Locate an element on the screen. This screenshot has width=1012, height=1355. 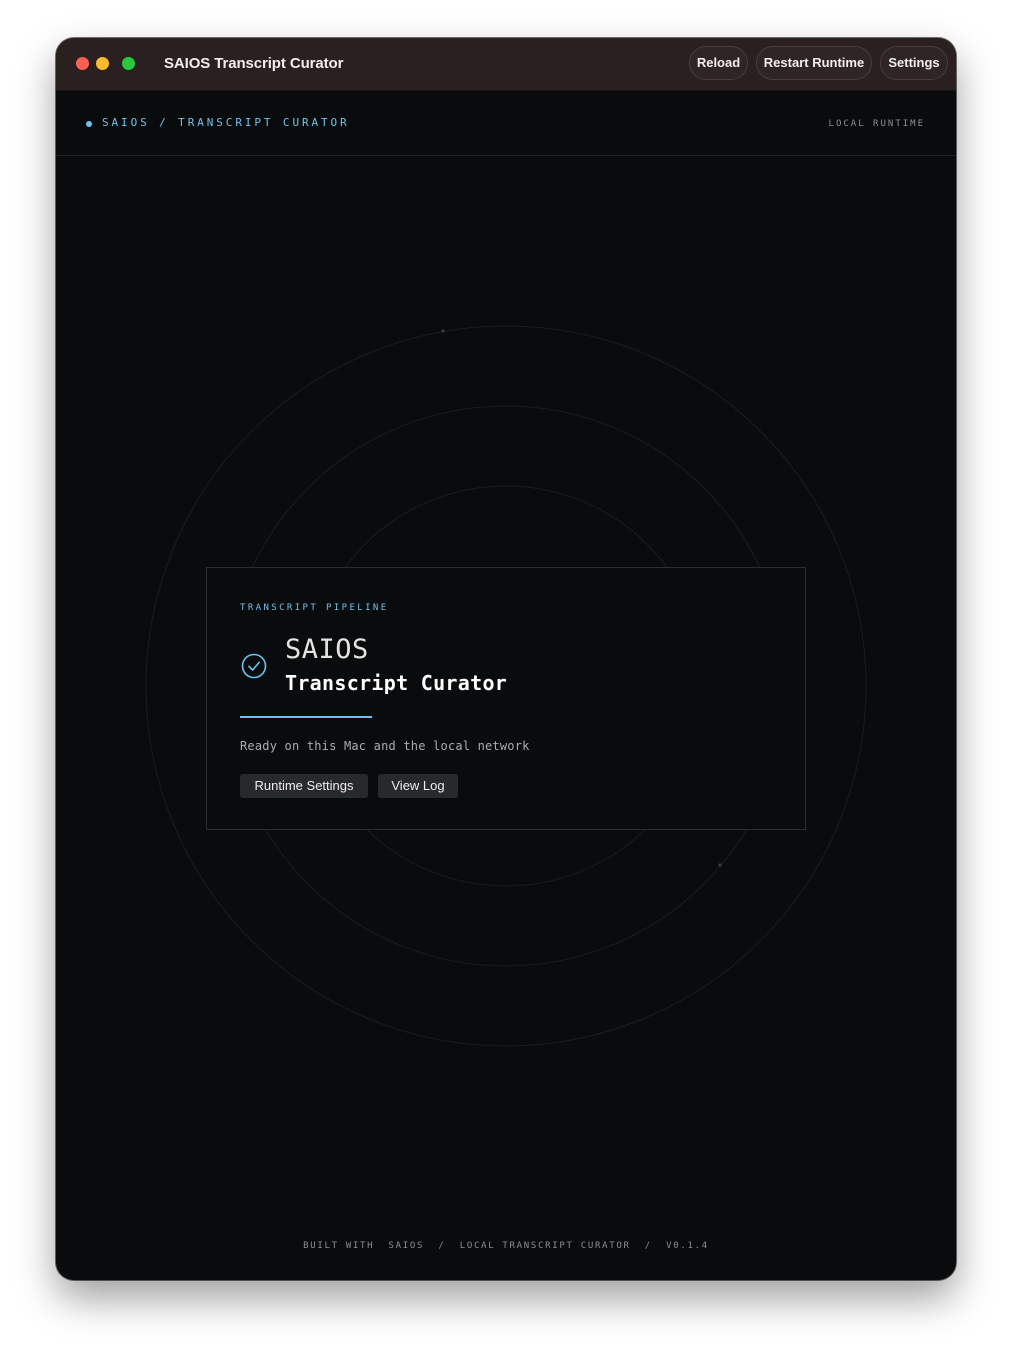
card-title-primary: SAIOS is located at coordinates (327, 649).